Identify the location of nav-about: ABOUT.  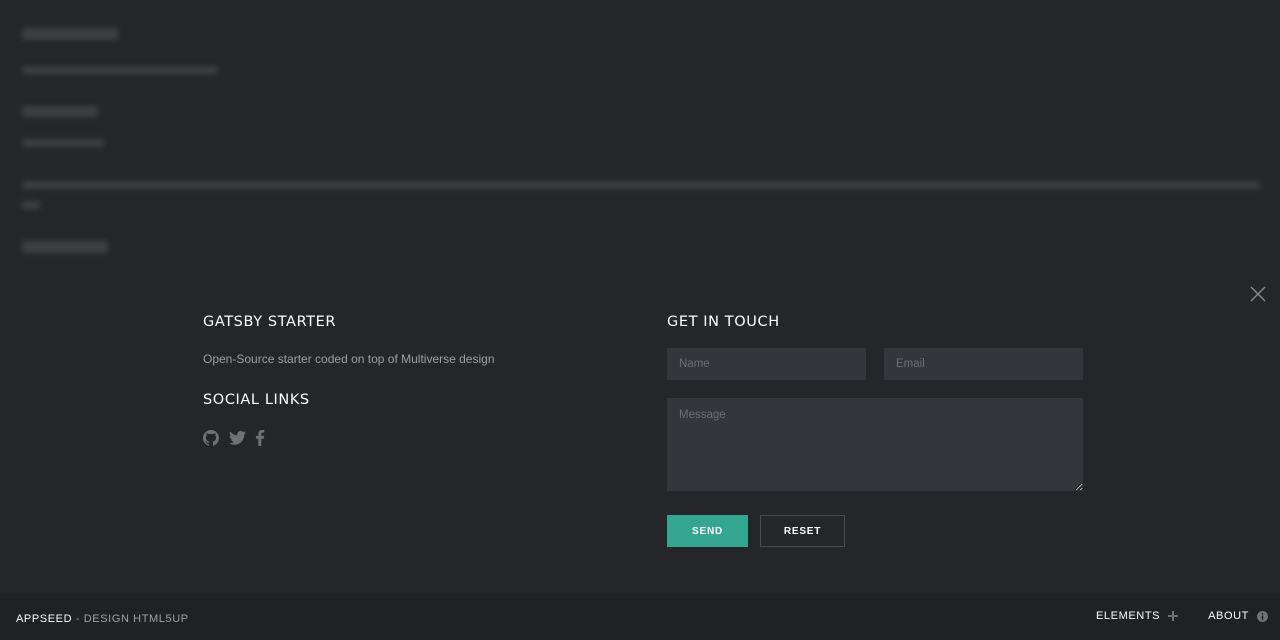
(1238, 616).